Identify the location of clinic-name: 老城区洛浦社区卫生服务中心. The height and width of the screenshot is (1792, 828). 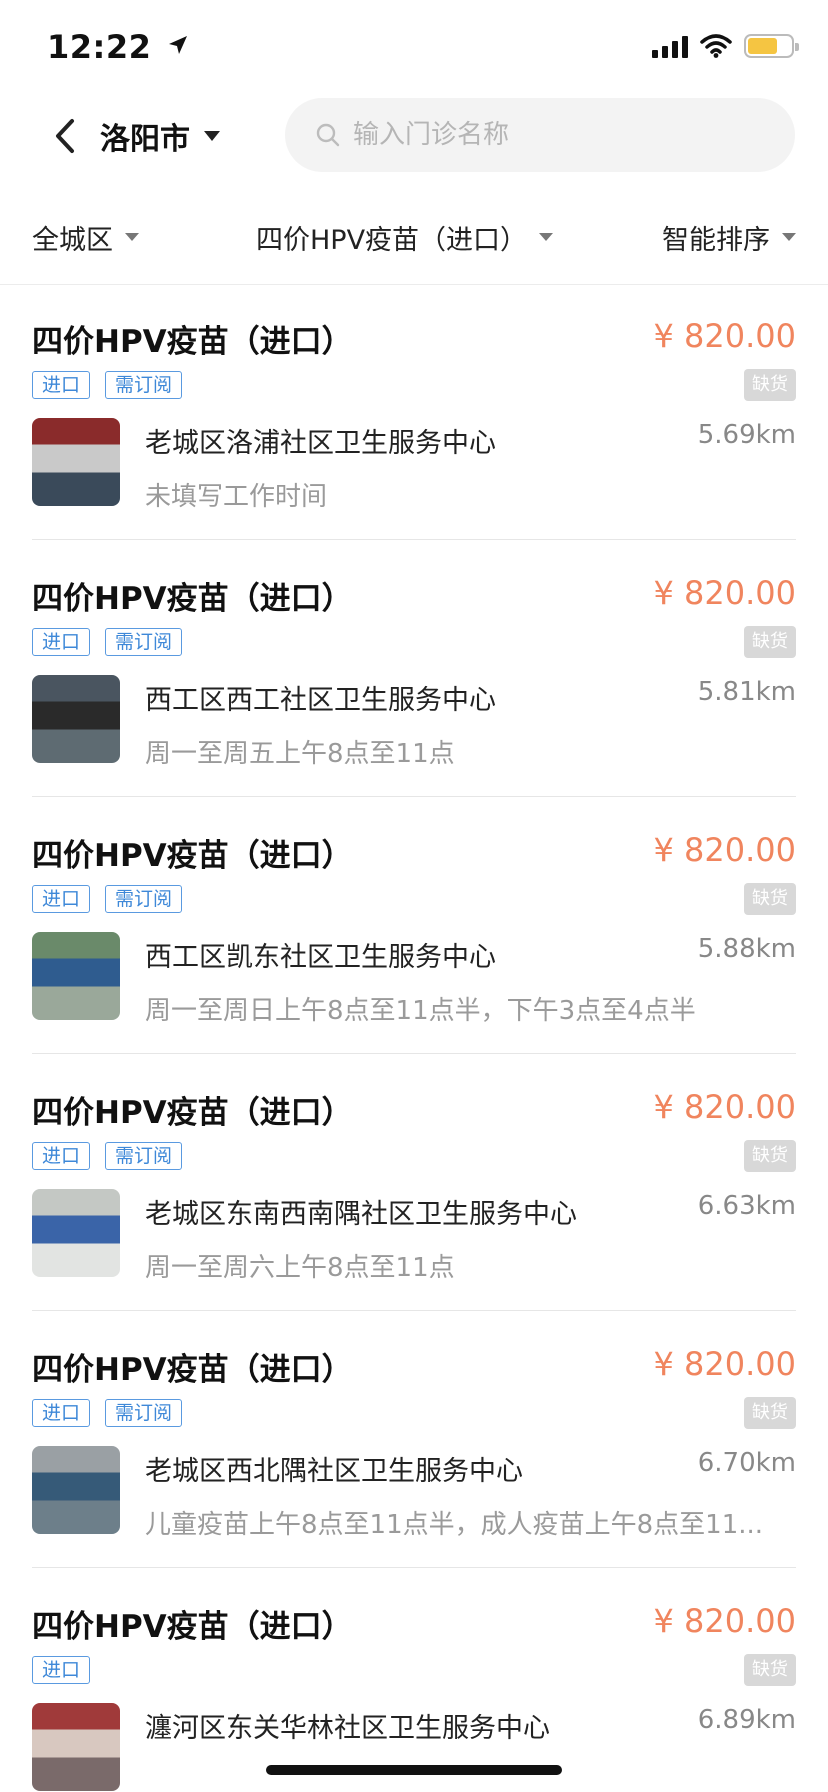
(320, 443).